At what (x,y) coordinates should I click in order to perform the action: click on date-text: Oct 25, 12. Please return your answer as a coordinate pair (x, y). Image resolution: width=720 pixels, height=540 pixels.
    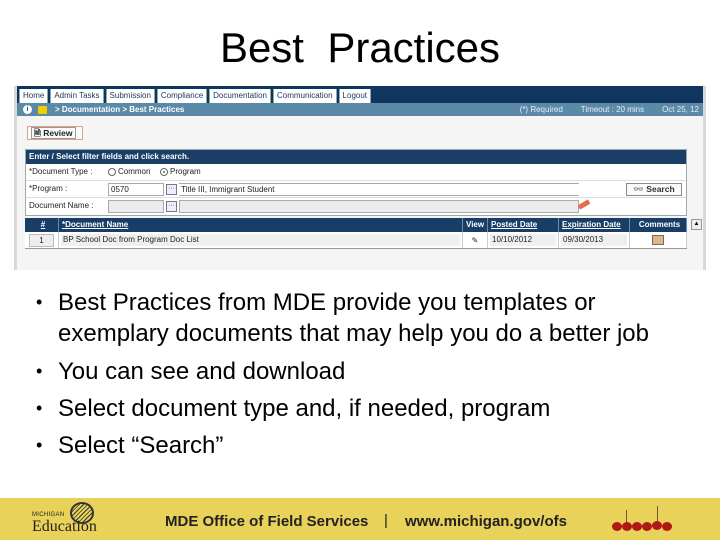
    Looking at the image, I should click on (680, 109).